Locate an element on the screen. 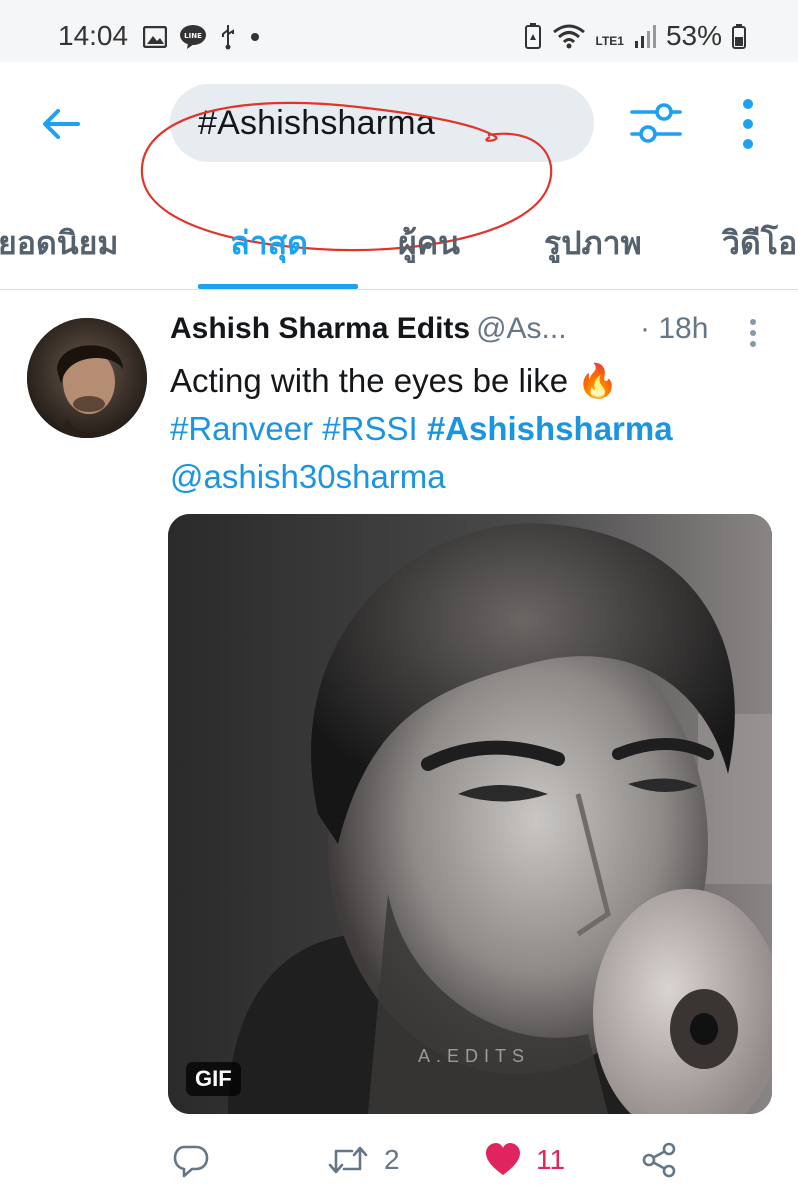  battery-percent: 53% is located at coordinates (693, 35).